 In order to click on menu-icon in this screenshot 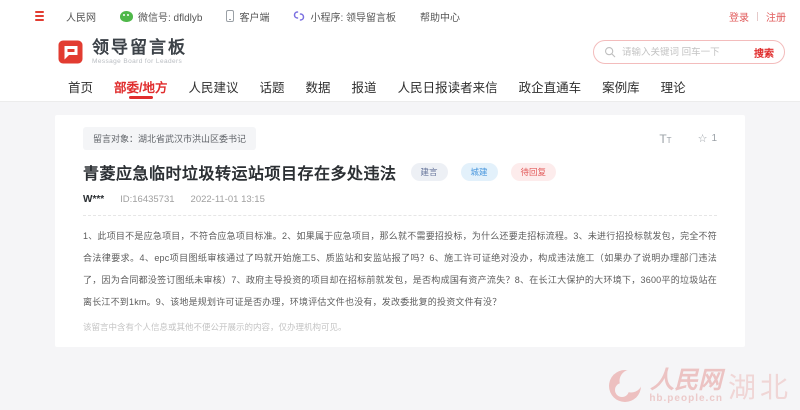, I will do `click(39, 16)`.